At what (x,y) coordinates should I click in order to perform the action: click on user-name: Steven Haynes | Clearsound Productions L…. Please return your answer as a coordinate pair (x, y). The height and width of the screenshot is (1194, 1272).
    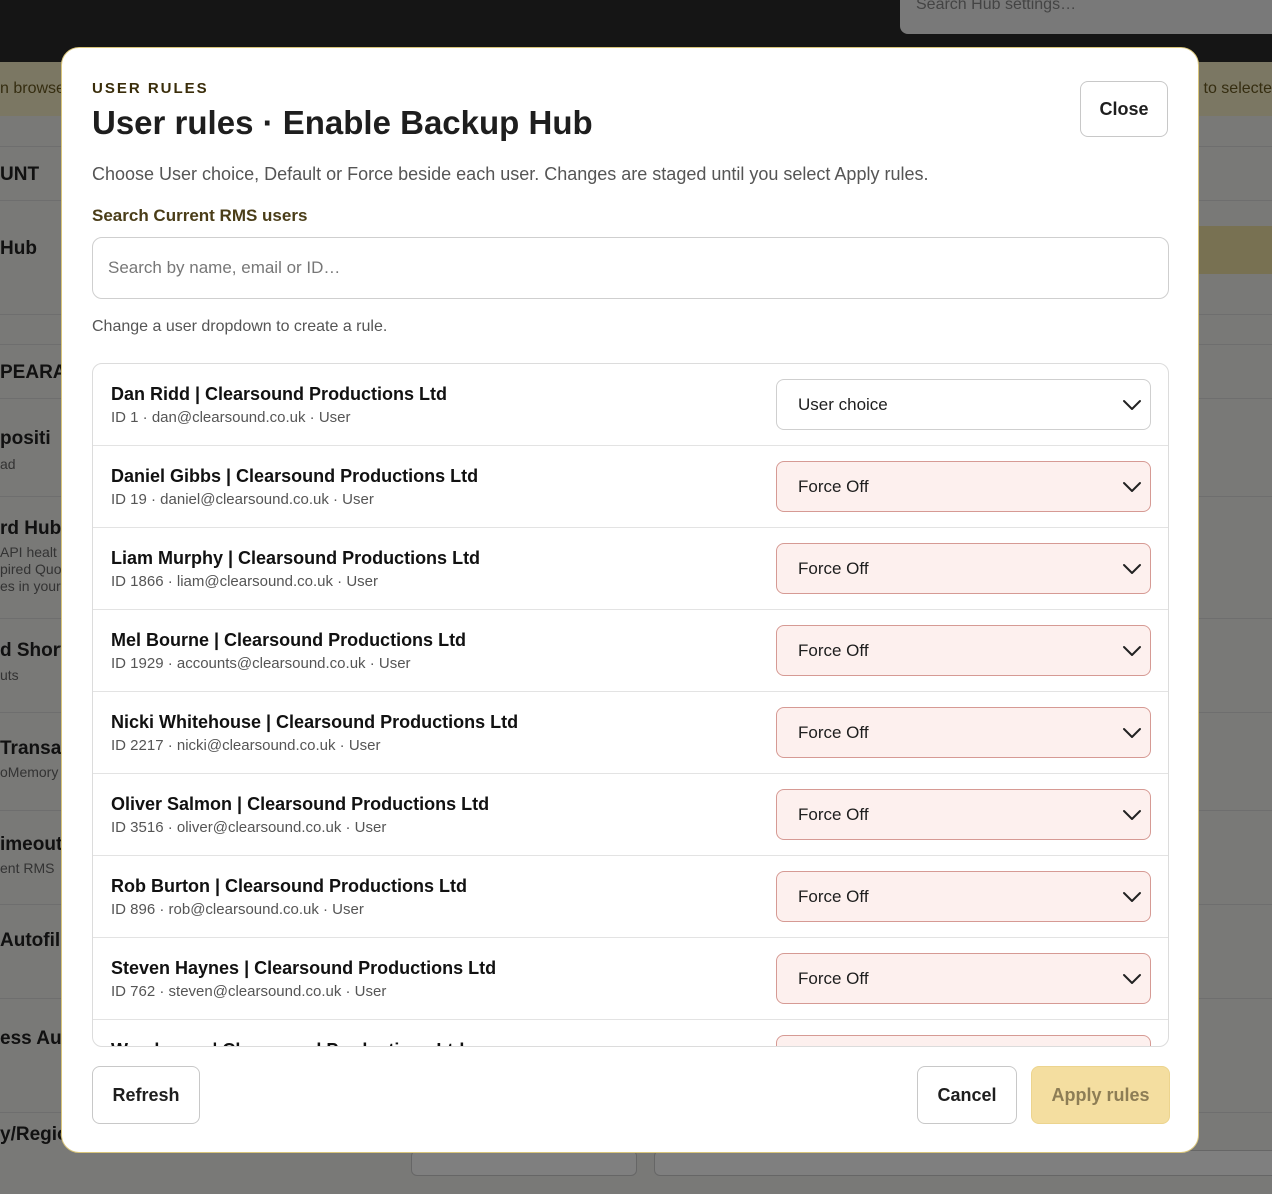
    Looking at the image, I should click on (304, 968).